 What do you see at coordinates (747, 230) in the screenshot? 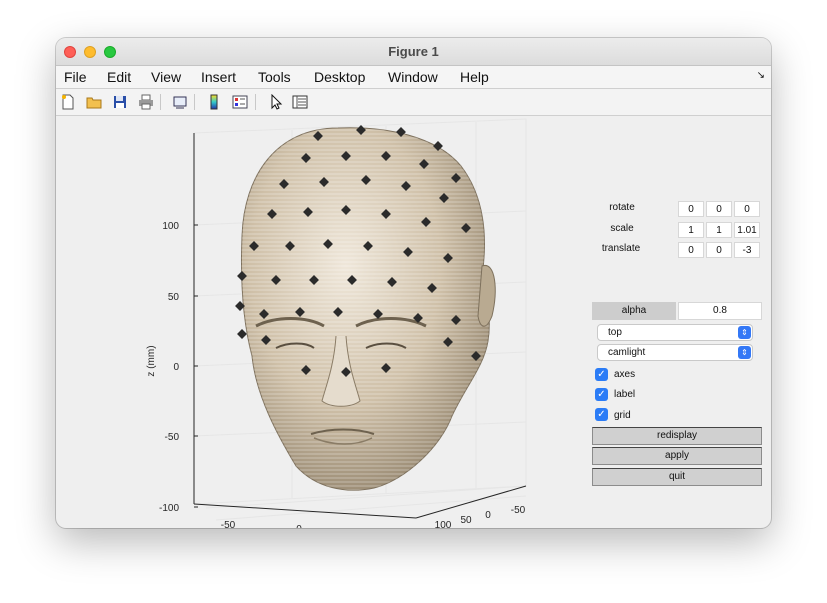
I see `scale-z-field: 1.01` at bounding box center [747, 230].